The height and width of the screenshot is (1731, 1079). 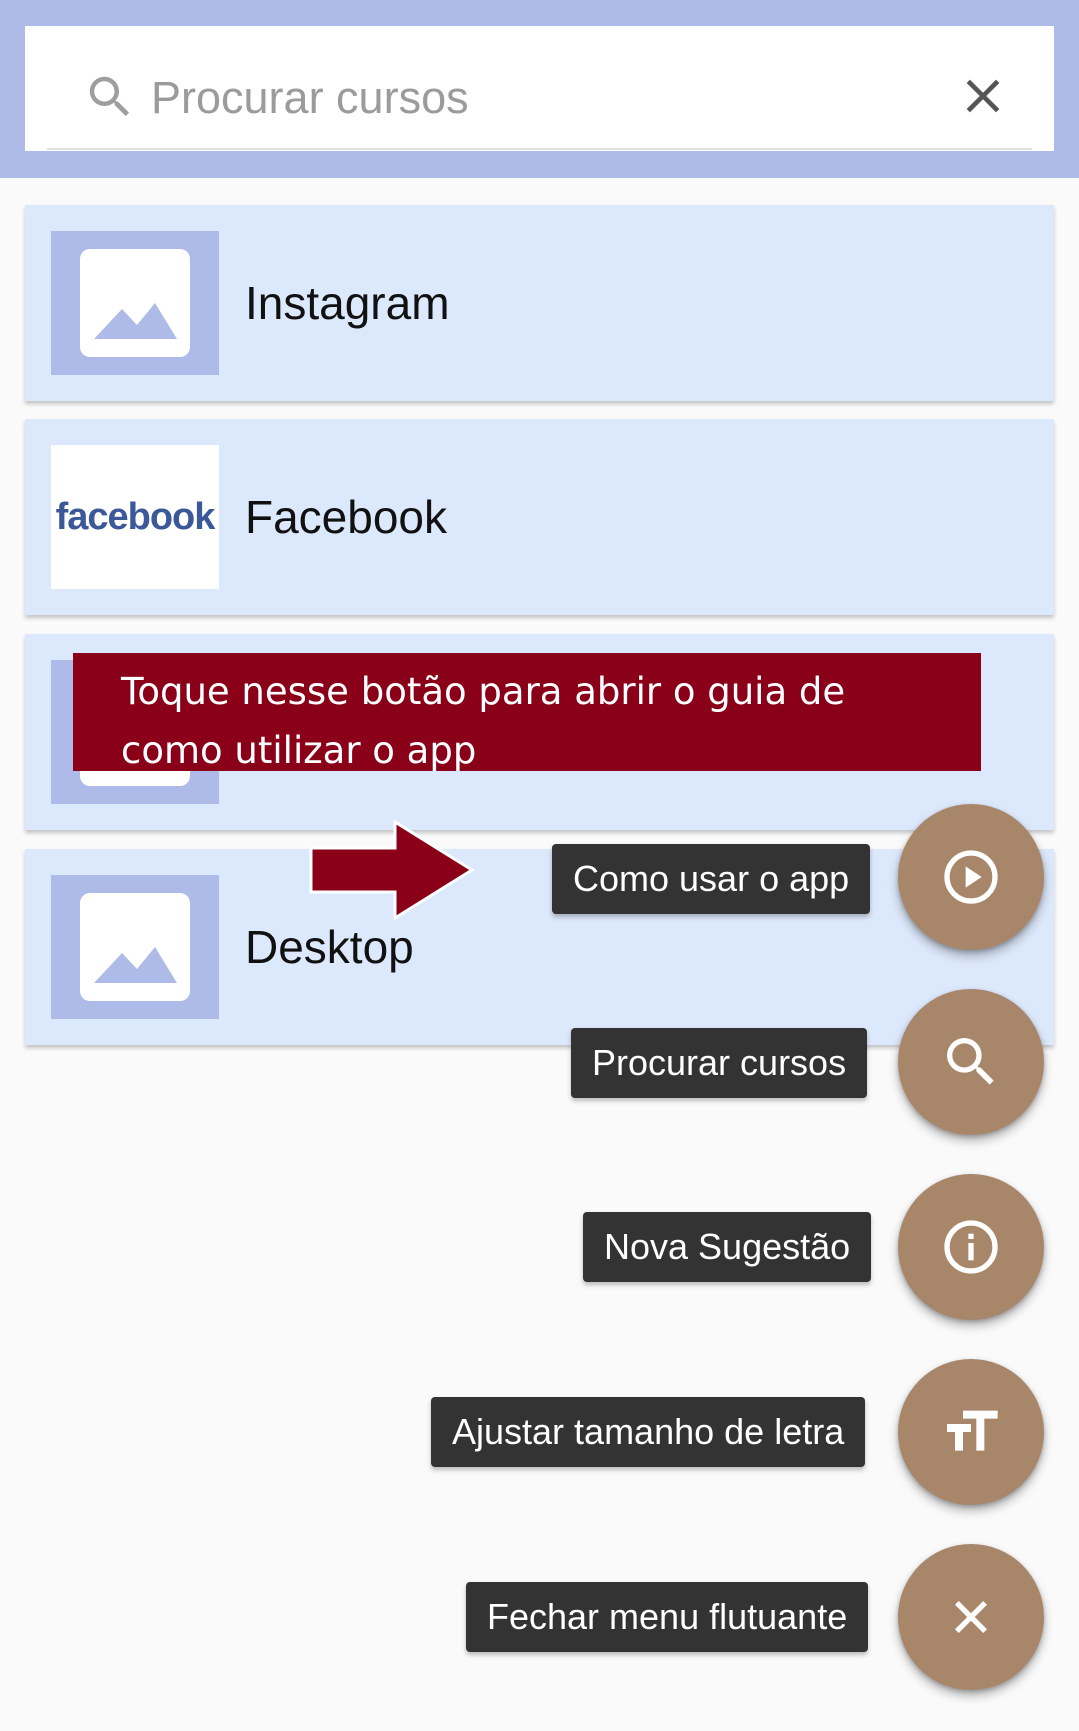 I want to click on course-card-facebook: facebook Facebook, so click(x=539, y=517).